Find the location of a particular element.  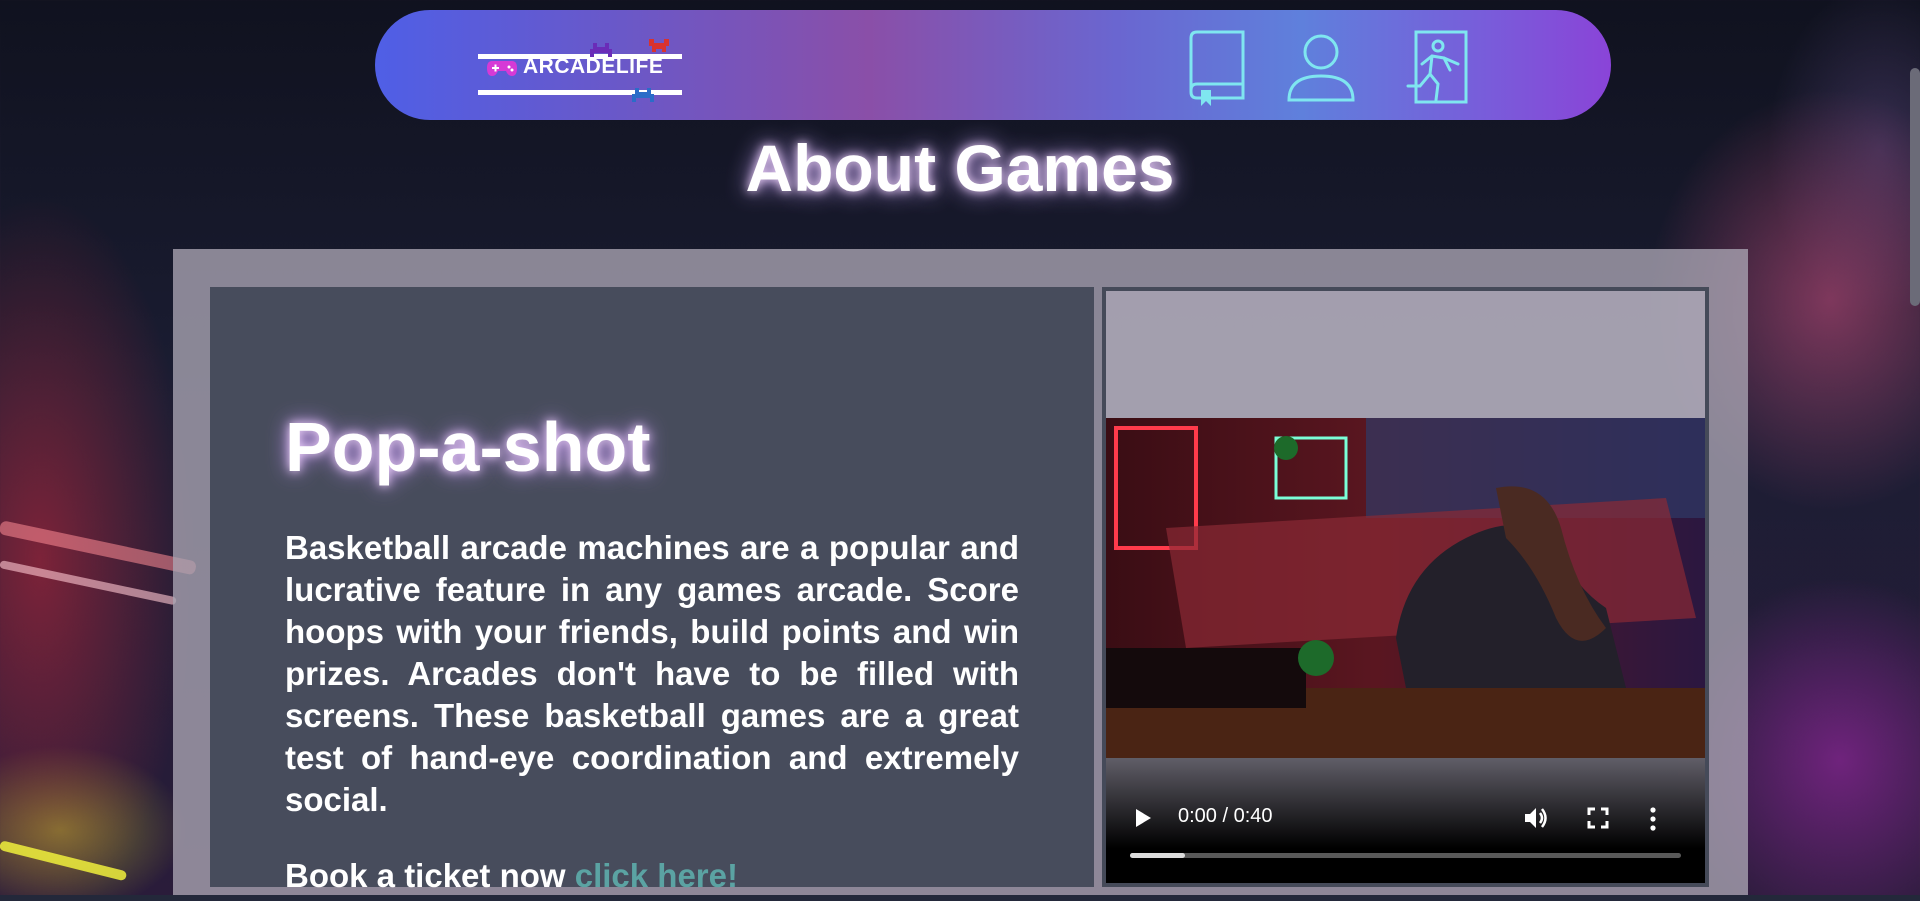

book-ticket-link: click here! is located at coordinates (656, 875).